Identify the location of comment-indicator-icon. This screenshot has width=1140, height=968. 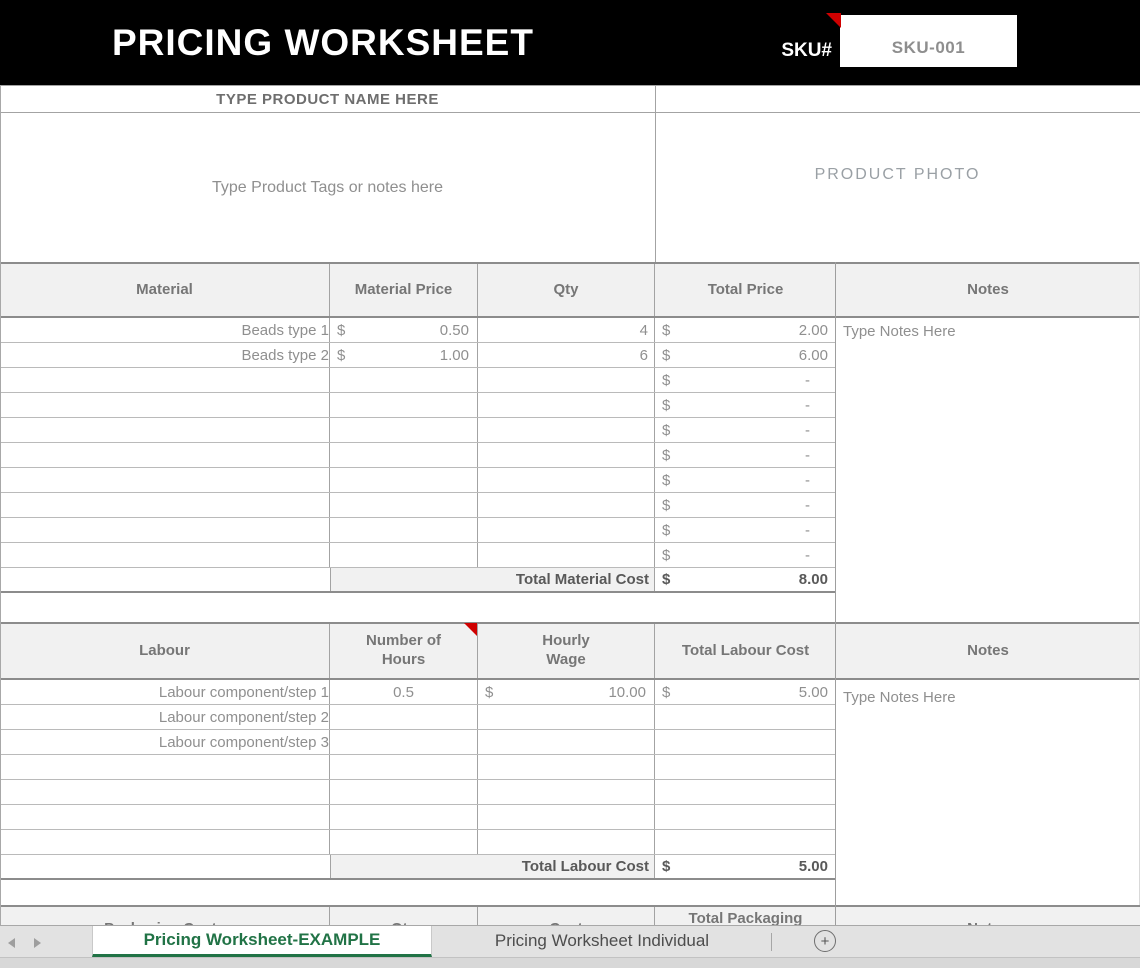
(833, 20).